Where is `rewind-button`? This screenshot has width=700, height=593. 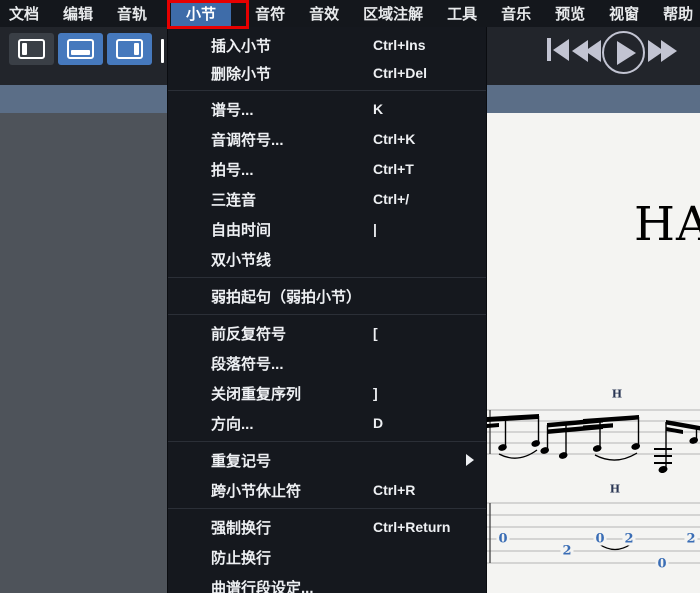 rewind-button is located at coordinates (586, 51).